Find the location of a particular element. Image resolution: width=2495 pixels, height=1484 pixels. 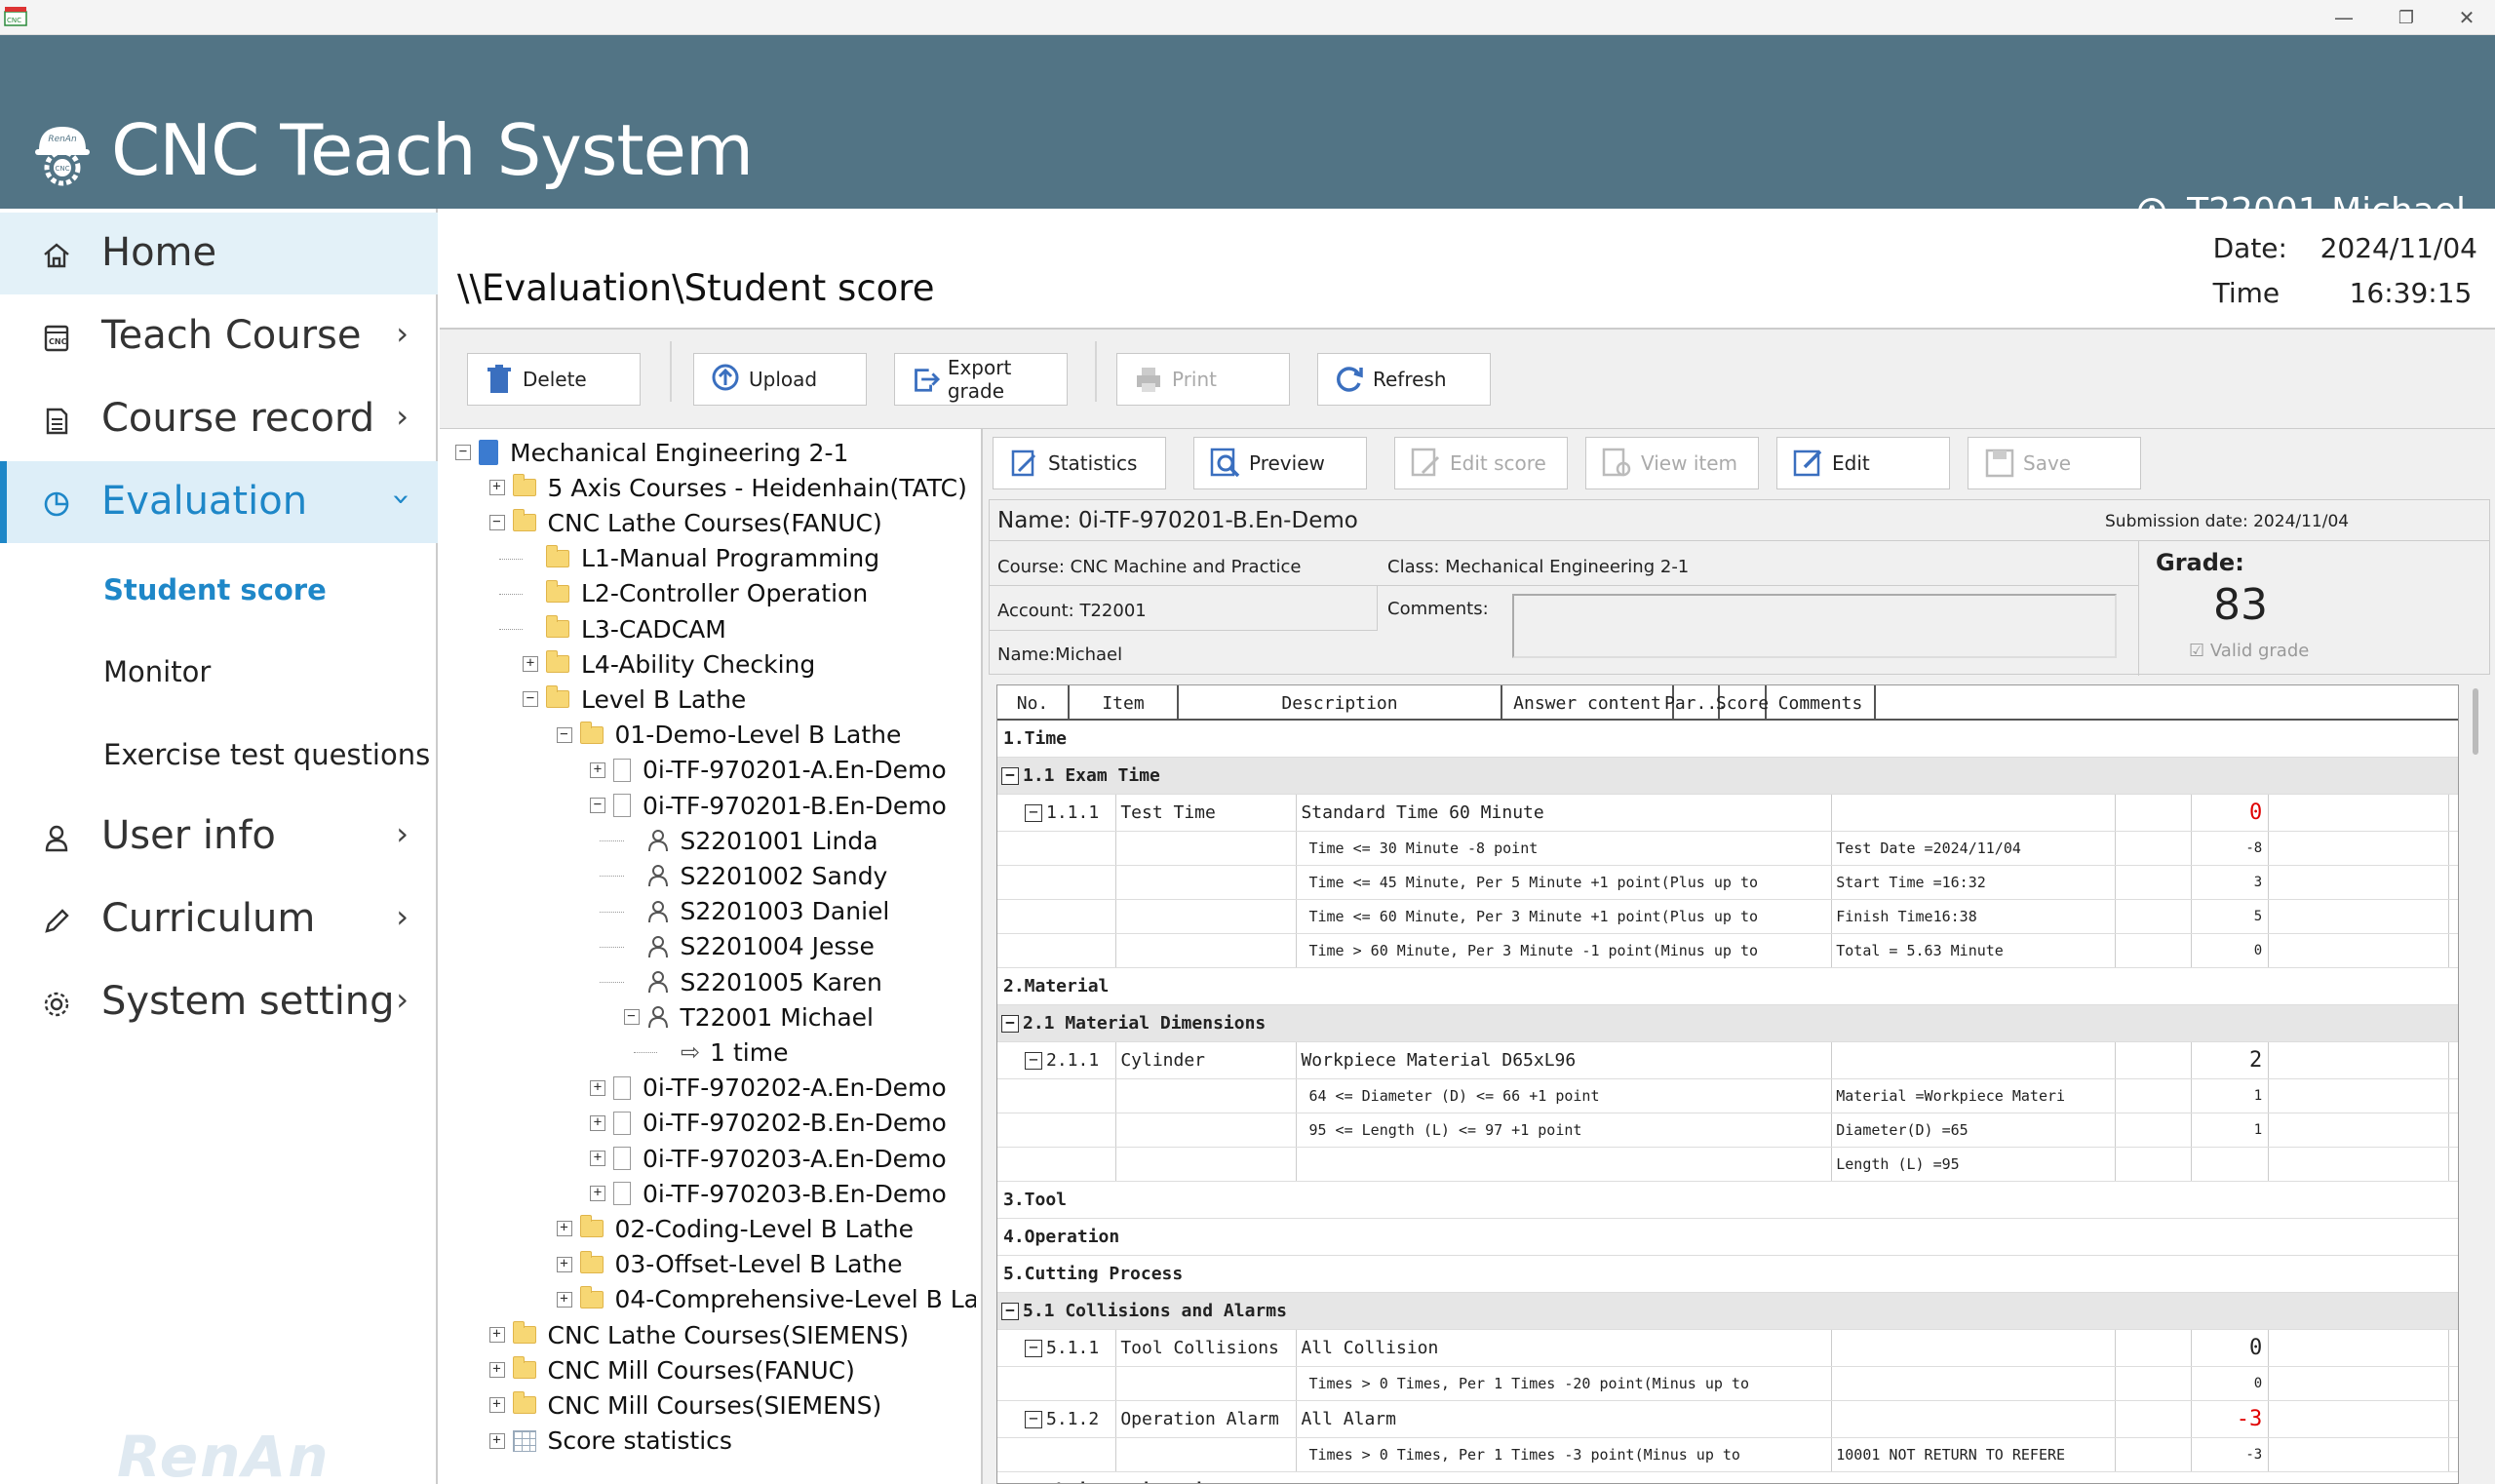

vertical-scrollbar is located at coordinates (2476, 1084).